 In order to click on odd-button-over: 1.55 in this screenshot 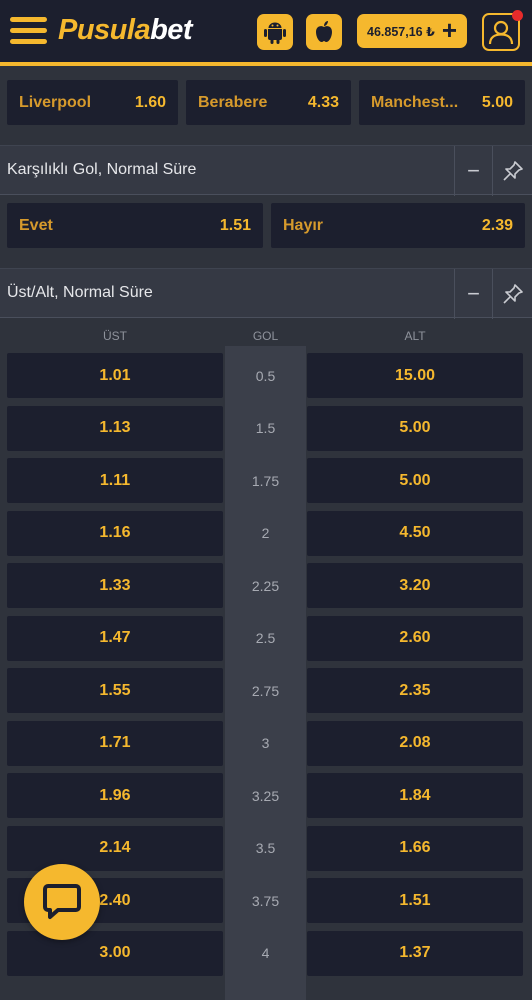, I will do `click(115, 690)`.